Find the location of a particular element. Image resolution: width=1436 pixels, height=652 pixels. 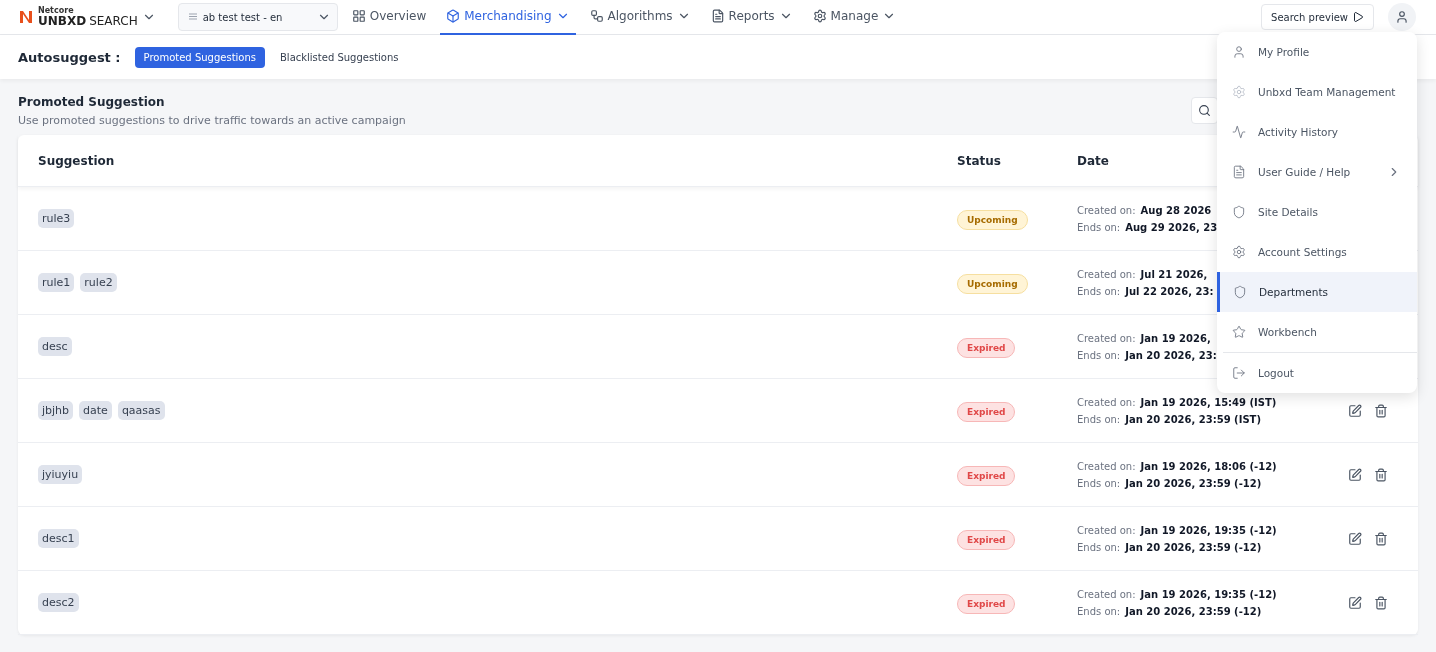

suggestion-tag: date is located at coordinates (95, 410).